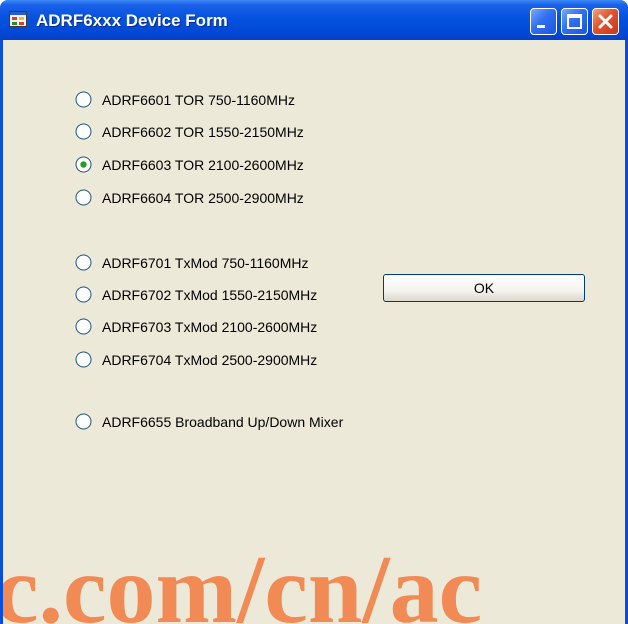 The width and height of the screenshot is (628, 624). I want to click on radio-label: ADRF6602 TOR 1550-2150MHz, so click(203, 132).